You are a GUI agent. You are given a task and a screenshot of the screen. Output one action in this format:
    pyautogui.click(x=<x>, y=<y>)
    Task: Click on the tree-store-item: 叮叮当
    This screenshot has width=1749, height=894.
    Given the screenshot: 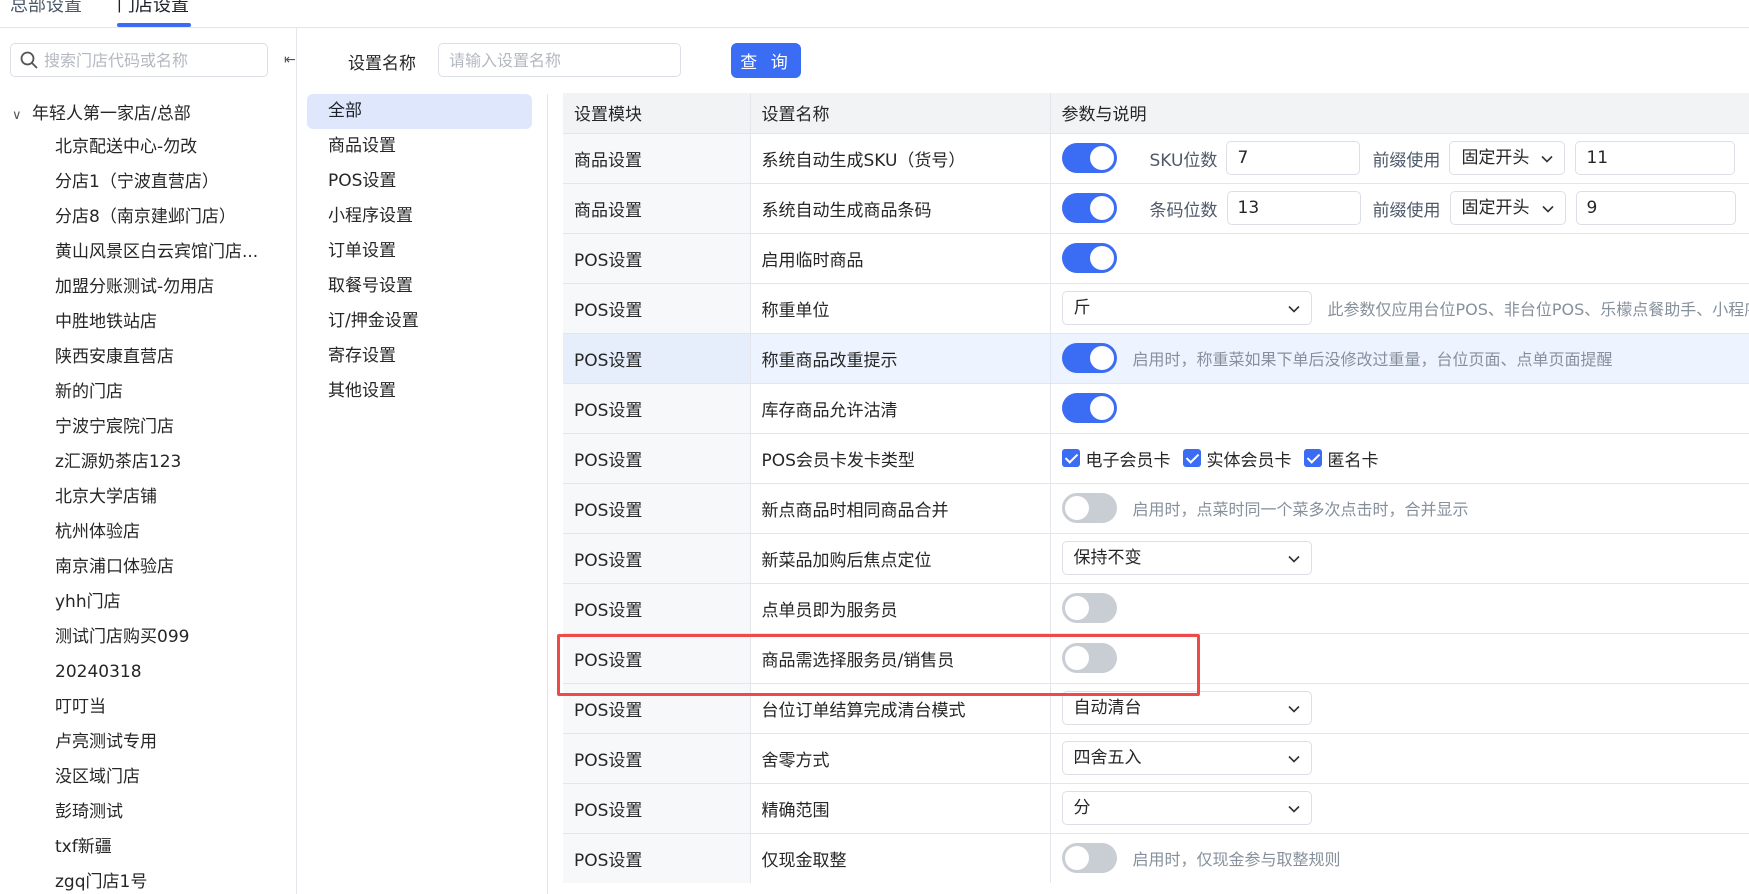 What is the action you would take?
    pyautogui.click(x=156, y=707)
    